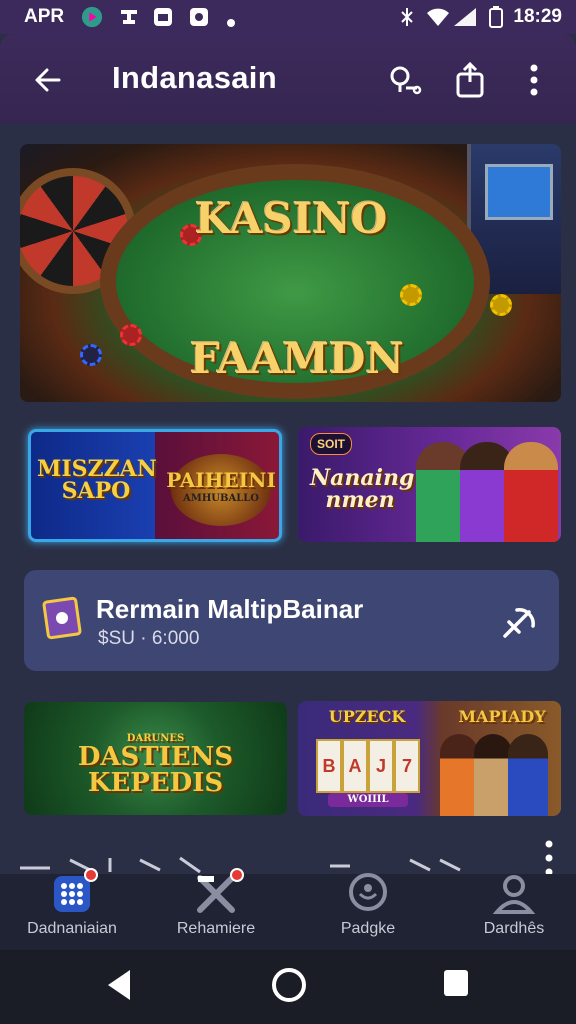 This screenshot has height=1024, width=576. Describe the element at coordinates (72, 928) in the screenshot. I see `nav-label: Dadnaniaian` at that location.